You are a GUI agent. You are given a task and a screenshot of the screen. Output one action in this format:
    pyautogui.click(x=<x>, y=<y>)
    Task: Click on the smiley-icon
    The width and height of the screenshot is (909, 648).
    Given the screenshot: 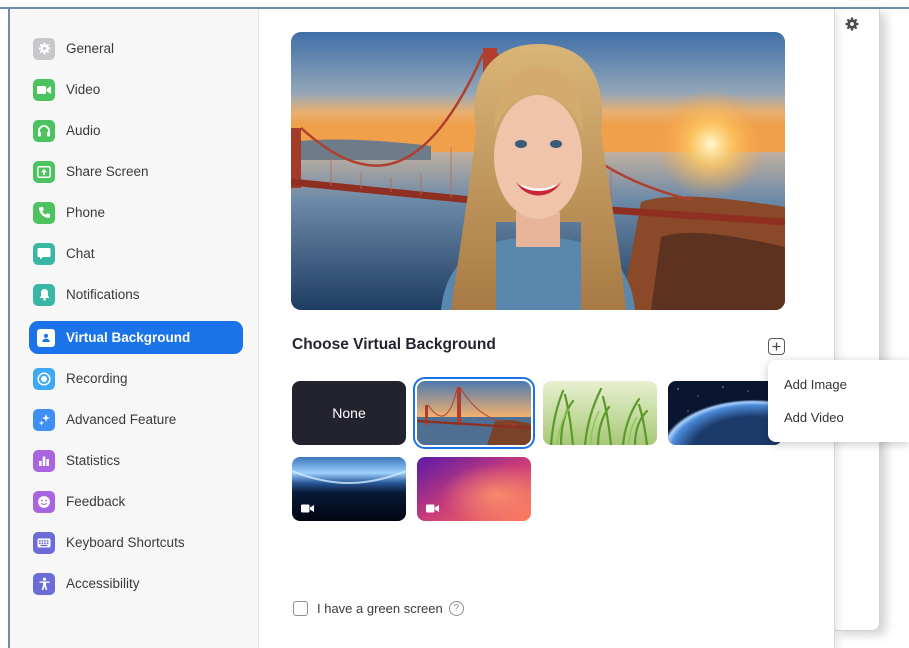 What is the action you would take?
    pyautogui.click(x=44, y=501)
    